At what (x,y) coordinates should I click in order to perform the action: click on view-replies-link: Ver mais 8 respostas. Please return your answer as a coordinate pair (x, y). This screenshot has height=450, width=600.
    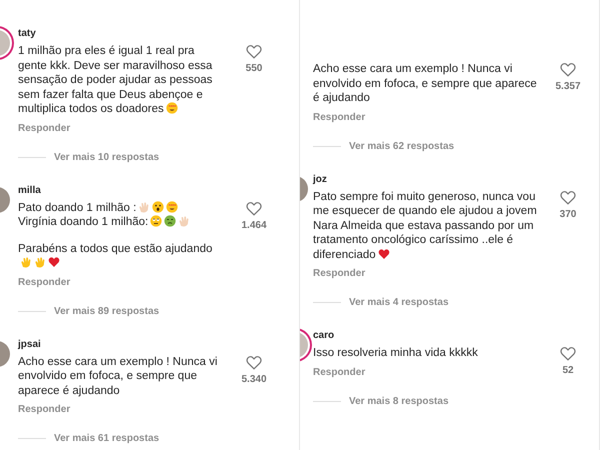
    Looking at the image, I should click on (399, 401).